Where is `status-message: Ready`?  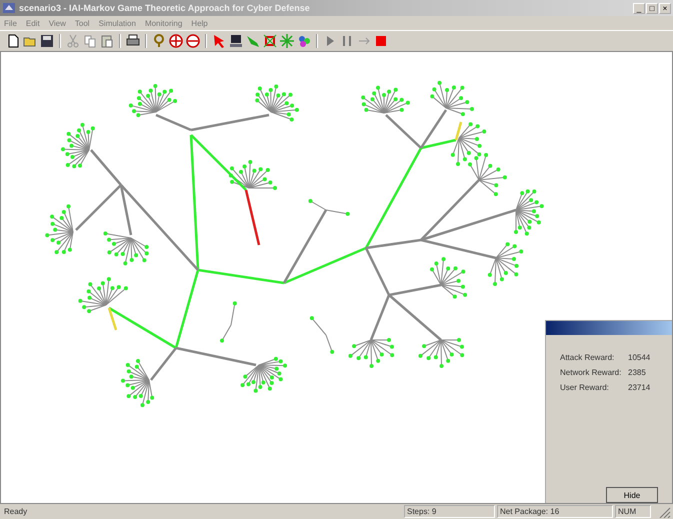 status-message: Ready is located at coordinates (15, 512).